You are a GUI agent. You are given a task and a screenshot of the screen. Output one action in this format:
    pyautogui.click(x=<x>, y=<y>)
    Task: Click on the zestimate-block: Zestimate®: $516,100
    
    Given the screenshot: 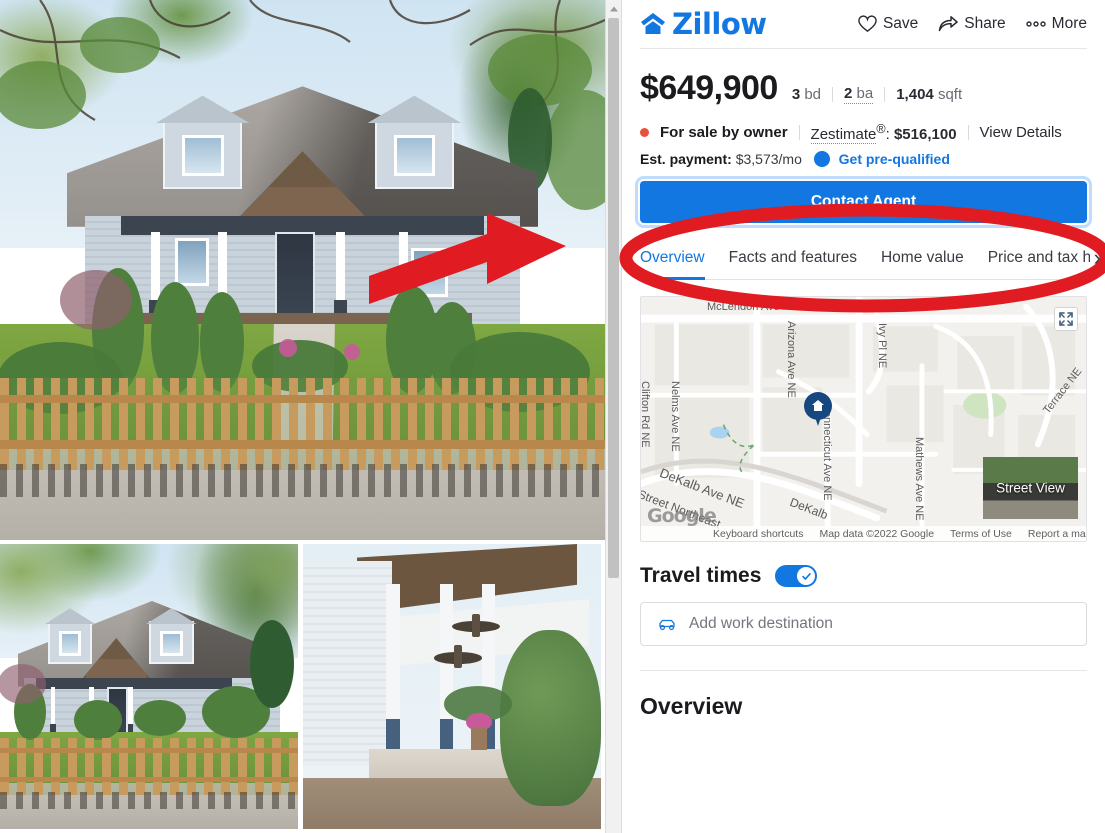 What is the action you would take?
    pyautogui.click(x=883, y=133)
    